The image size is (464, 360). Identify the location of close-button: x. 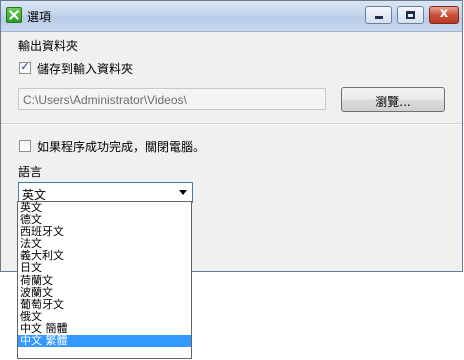
(444, 15).